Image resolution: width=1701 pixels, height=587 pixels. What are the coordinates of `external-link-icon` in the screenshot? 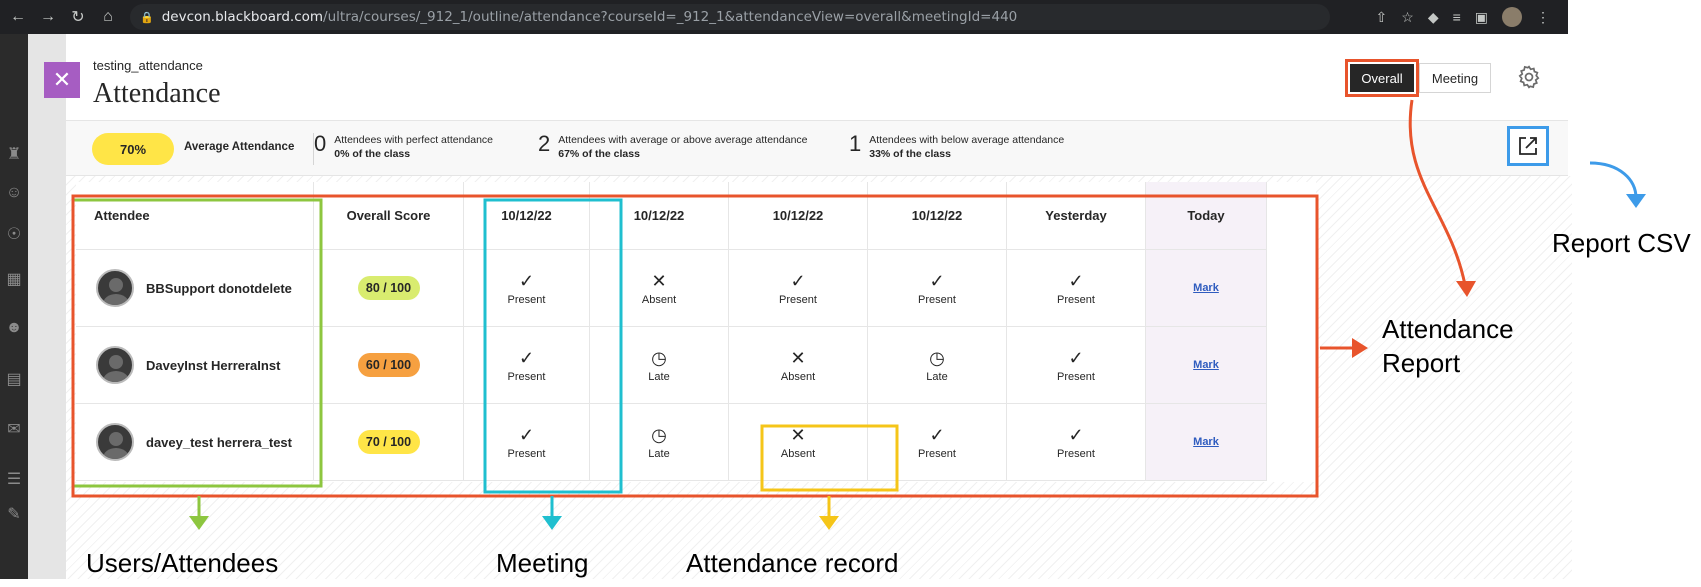 It's located at (1528, 146).